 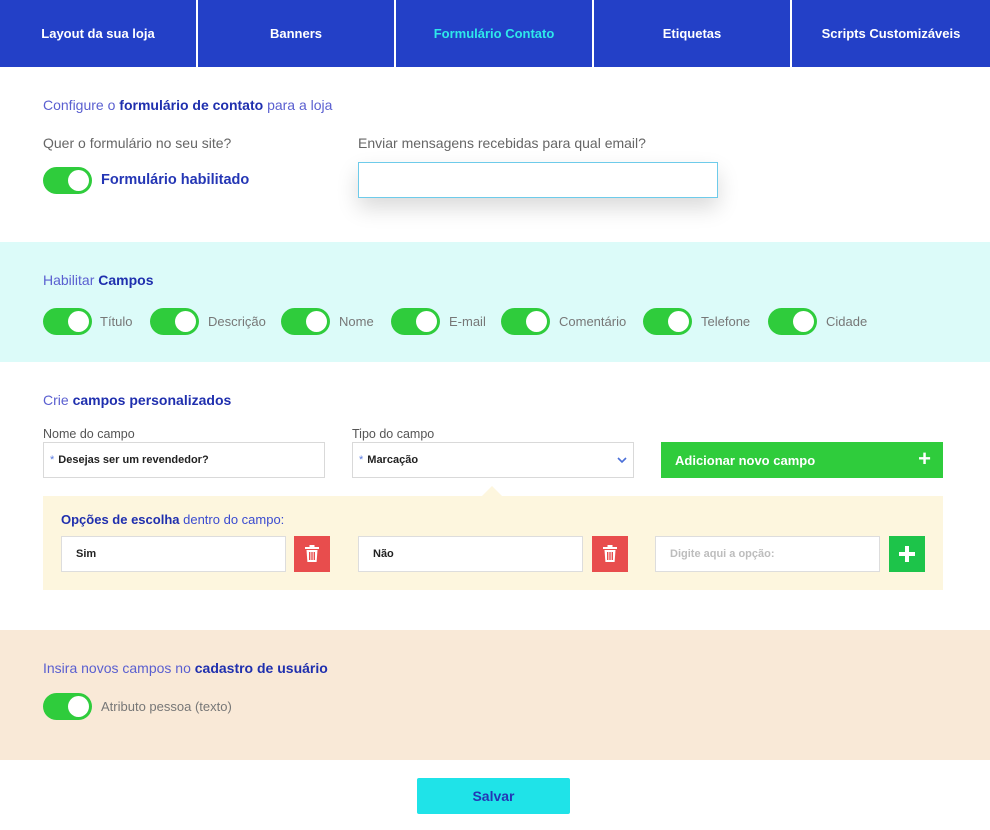 I want to click on enable-fields-title: Habilitar Campos, so click(x=98, y=280).